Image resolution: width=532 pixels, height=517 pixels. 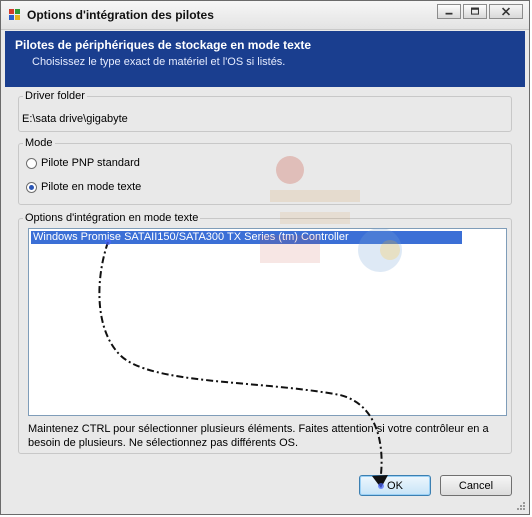 I want to click on window-title: Options d'intégration des pilotes, so click(x=120, y=15).